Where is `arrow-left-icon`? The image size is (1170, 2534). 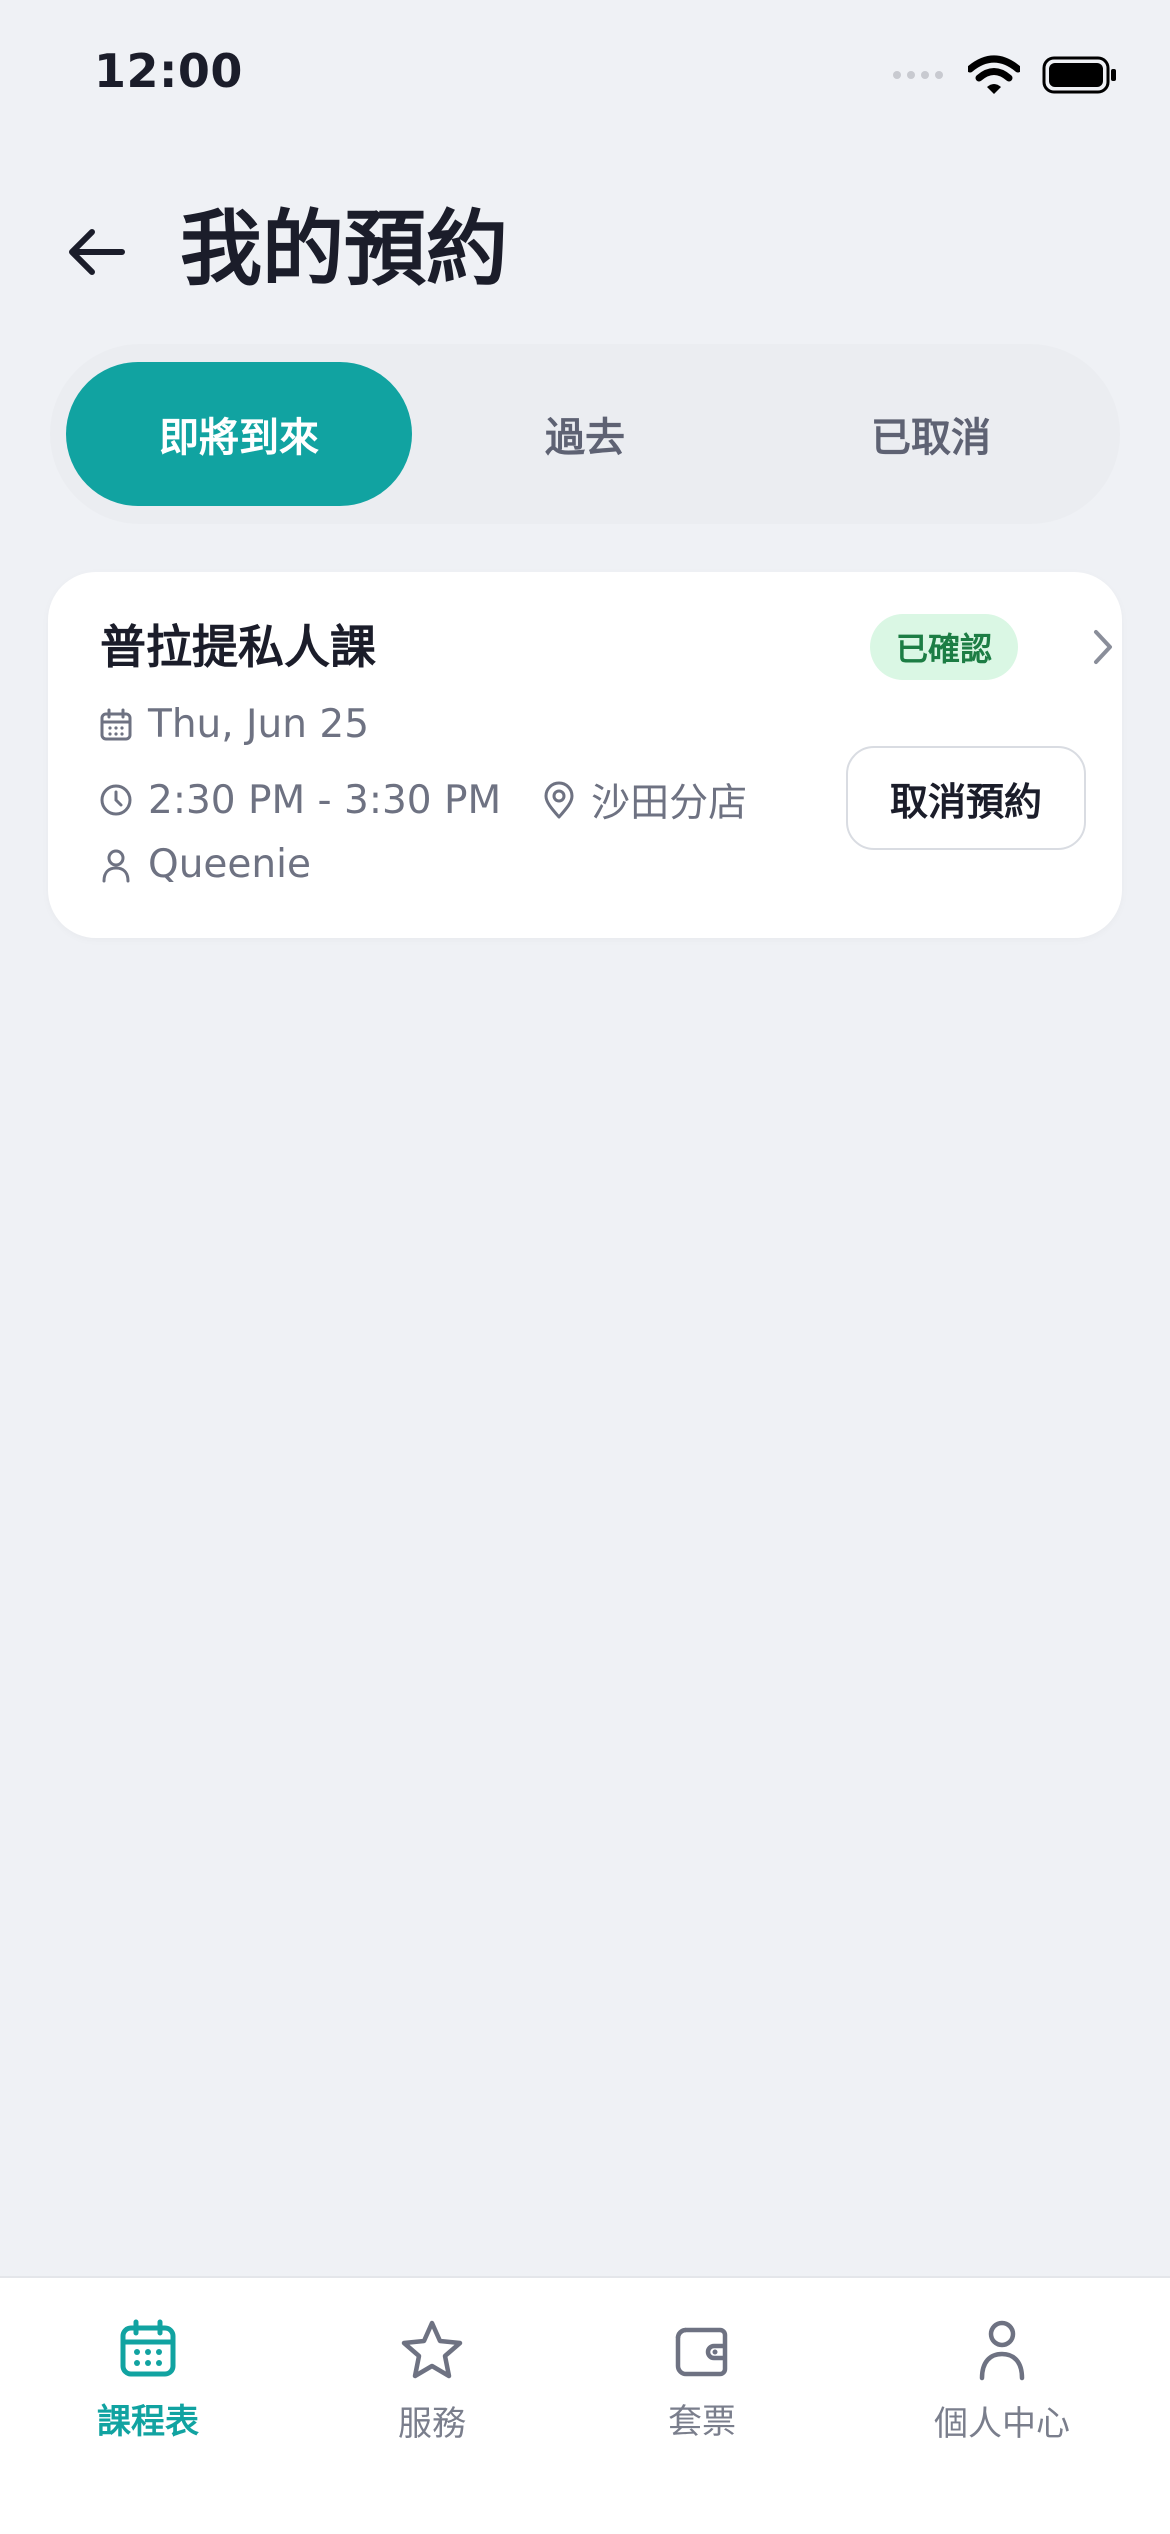 arrow-left-icon is located at coordinates (97, 252).